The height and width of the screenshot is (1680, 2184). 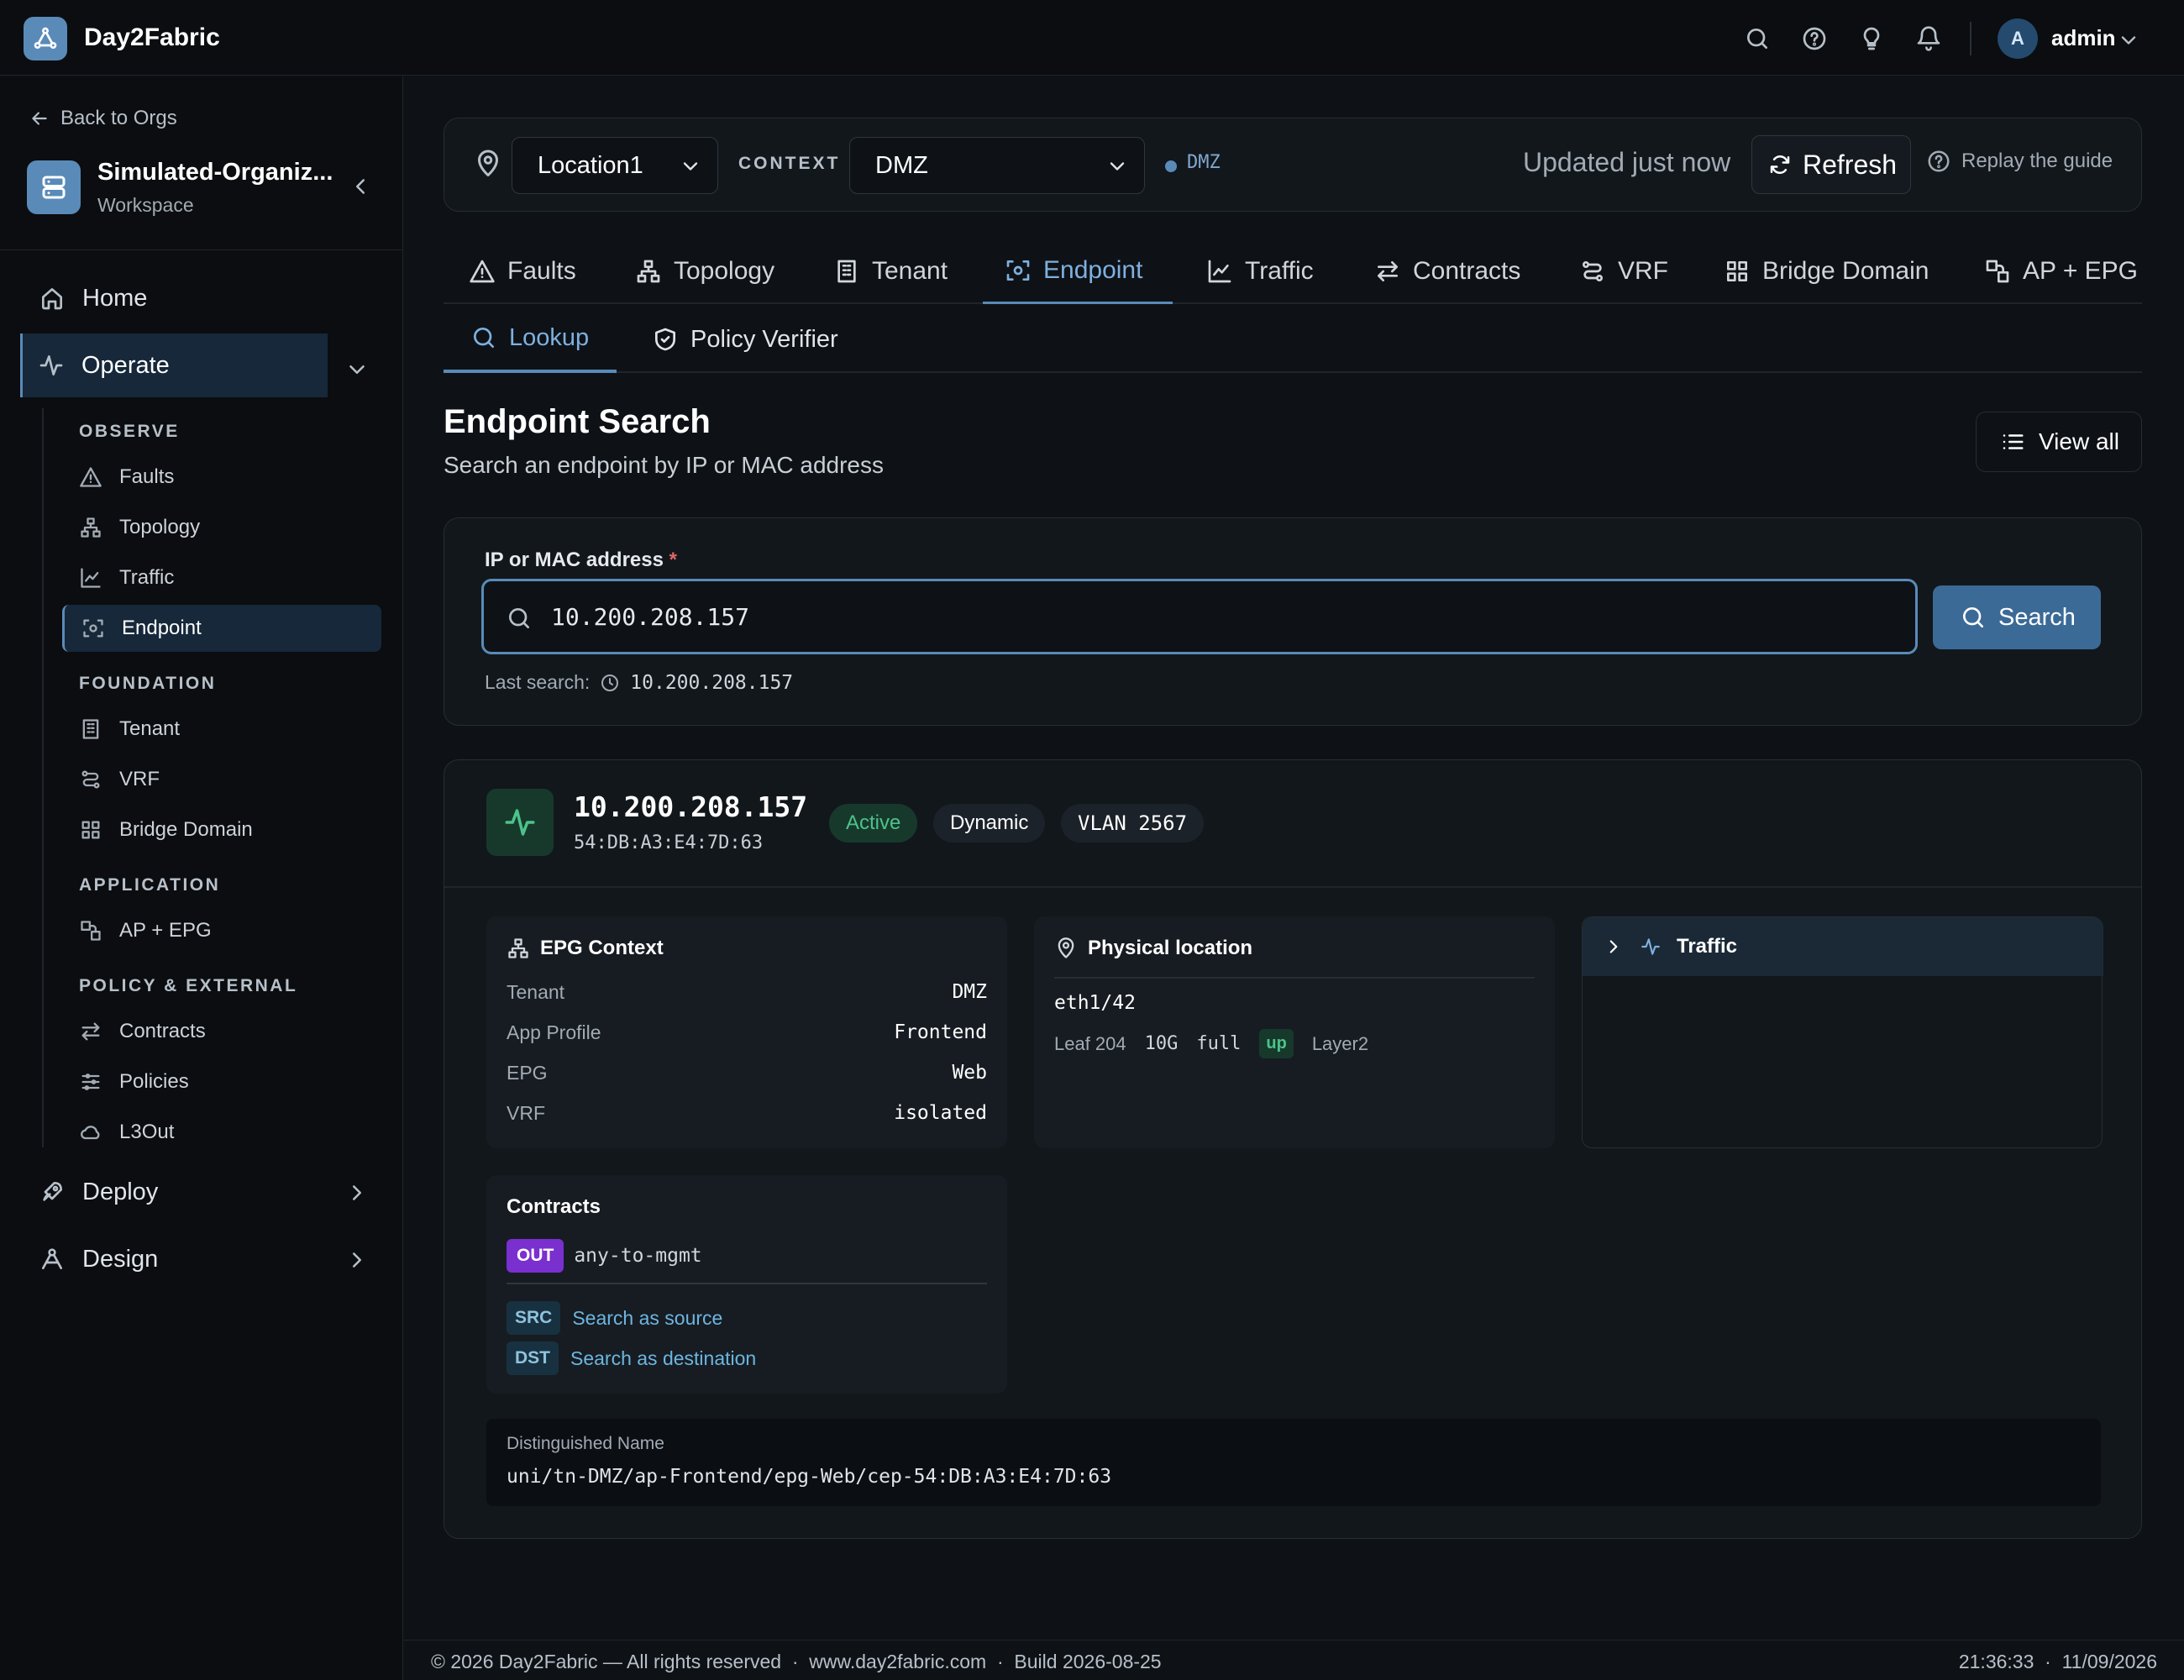 I want to click on context-select: DMZ, so click(x=997, y=165).